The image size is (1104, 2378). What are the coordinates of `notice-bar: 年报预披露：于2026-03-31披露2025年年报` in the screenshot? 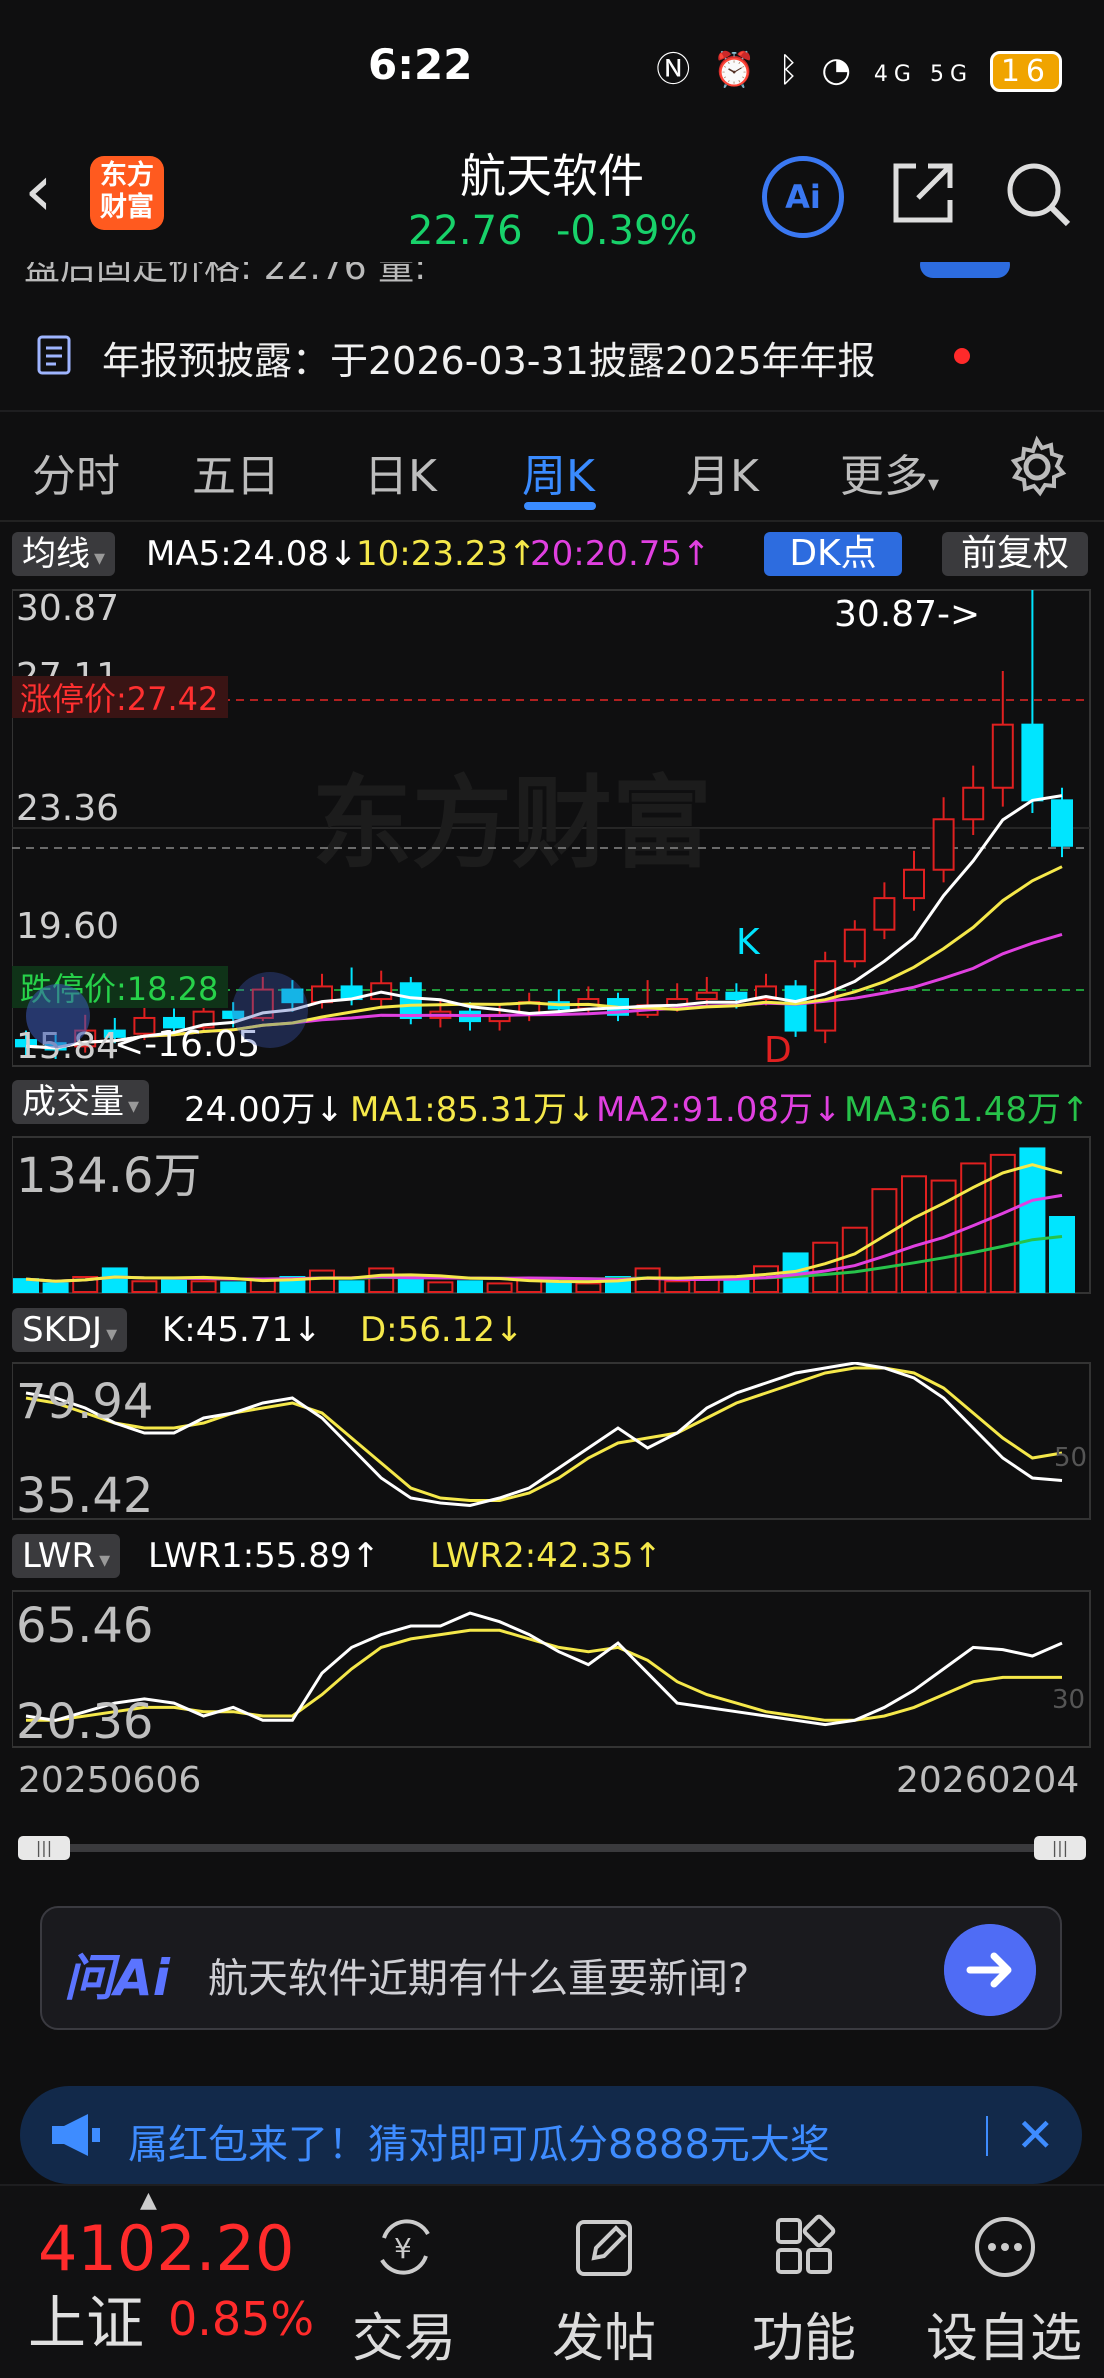 It's located at (552, 356).